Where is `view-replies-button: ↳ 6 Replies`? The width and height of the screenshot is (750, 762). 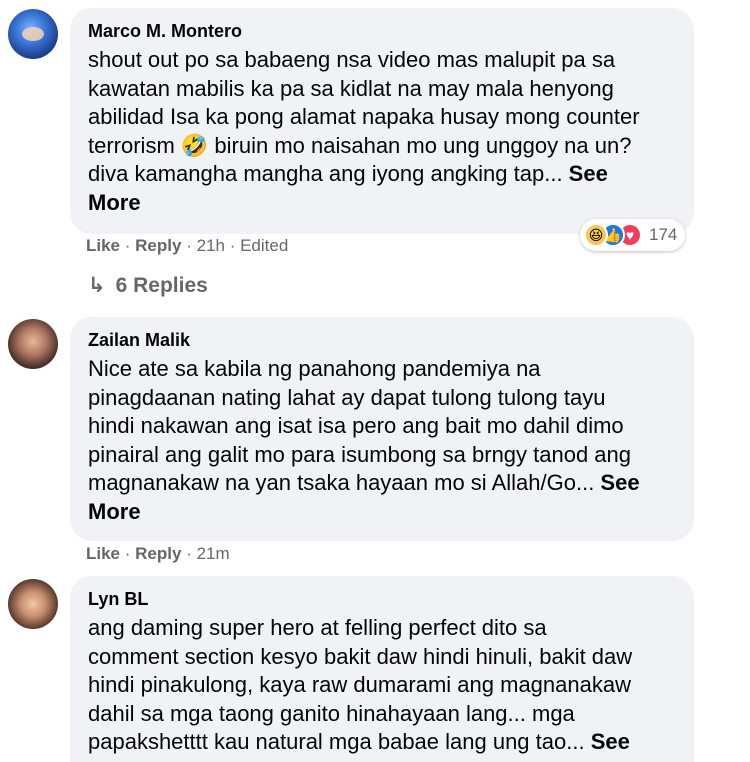 view-replies-button: ↳ 6 Replies is located at coordinates (148, 286).